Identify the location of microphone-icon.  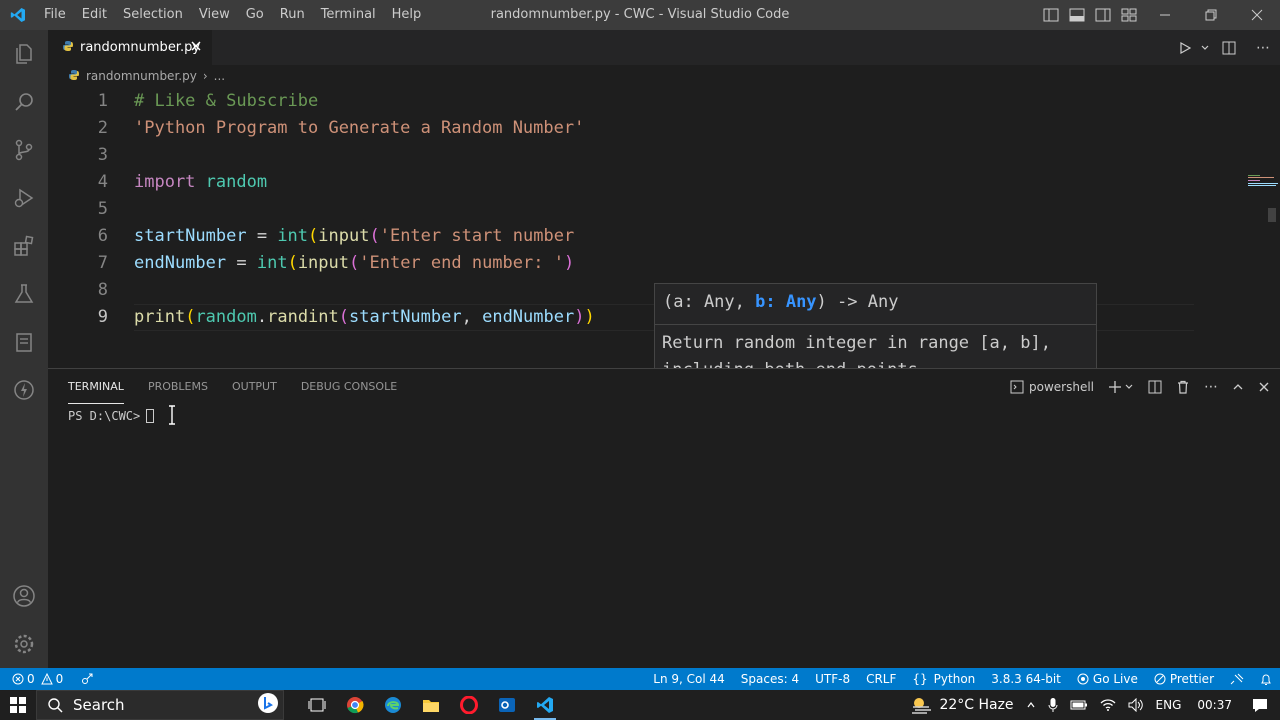
(1053, 705).